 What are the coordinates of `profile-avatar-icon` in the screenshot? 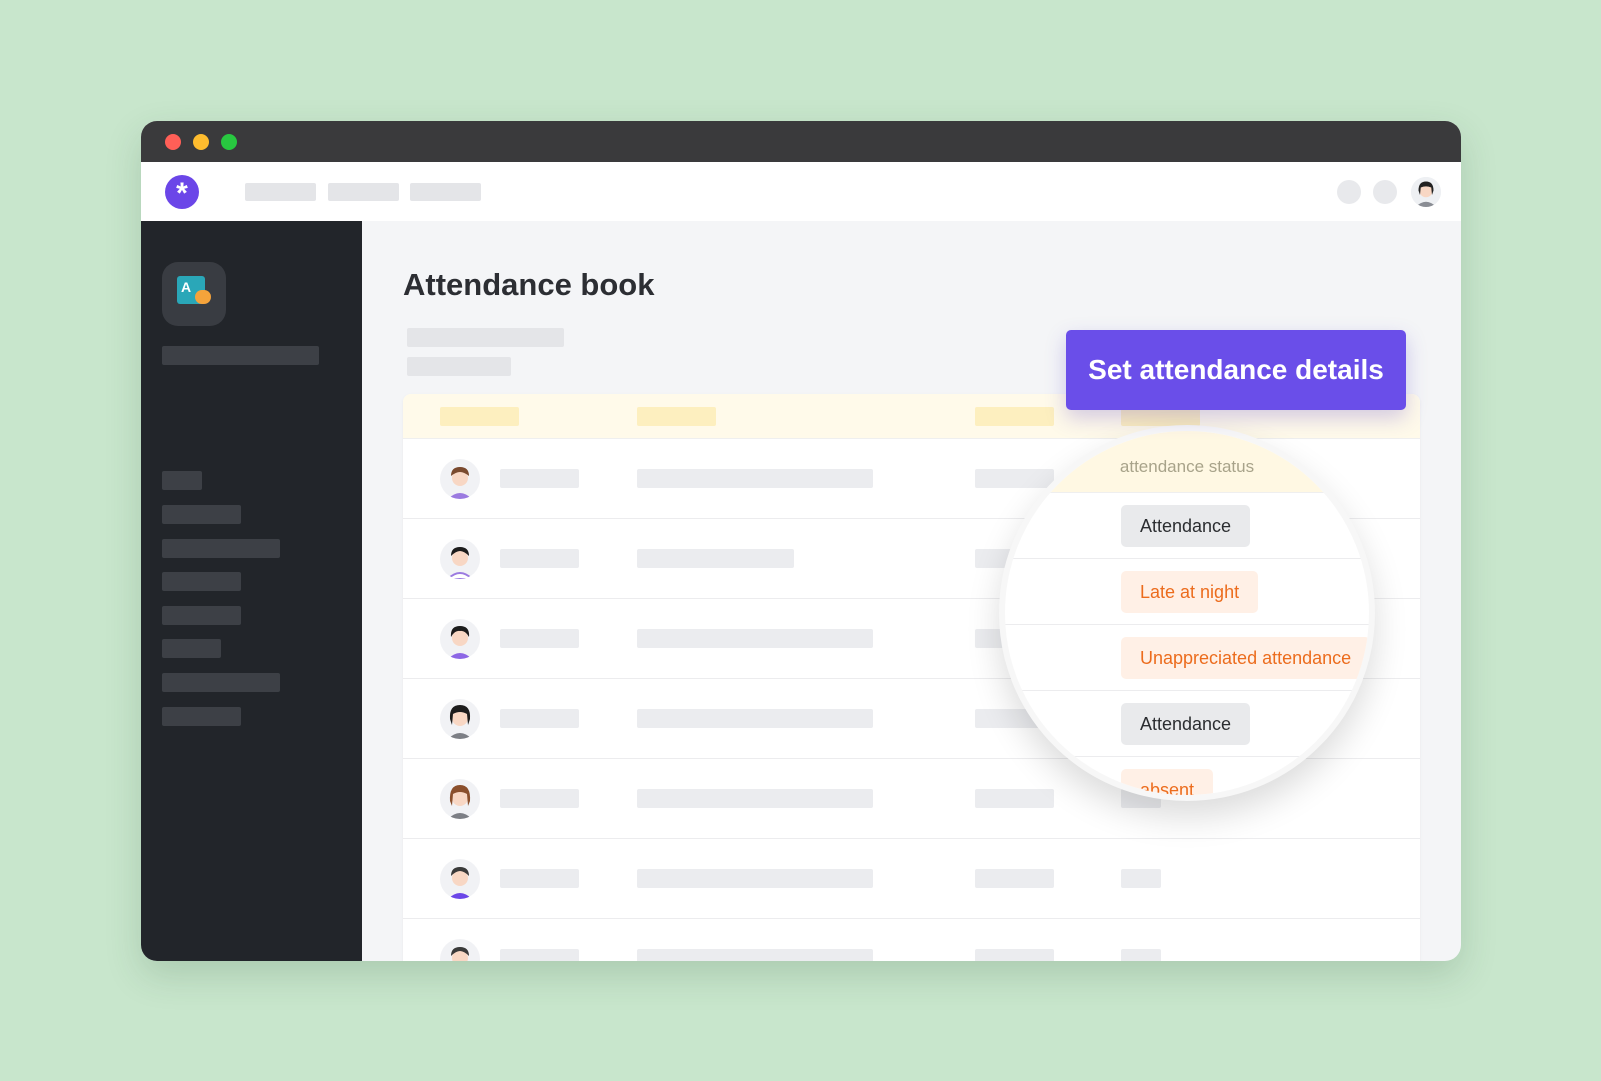 It's located at (1426, 192).